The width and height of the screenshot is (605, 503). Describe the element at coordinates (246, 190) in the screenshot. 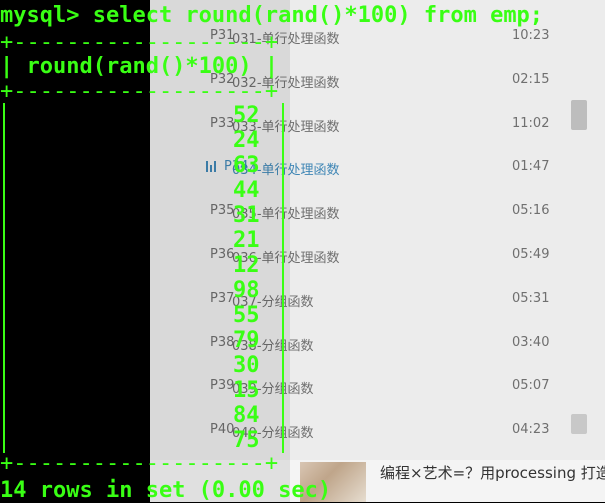

I see `result-value: 44` at that location.